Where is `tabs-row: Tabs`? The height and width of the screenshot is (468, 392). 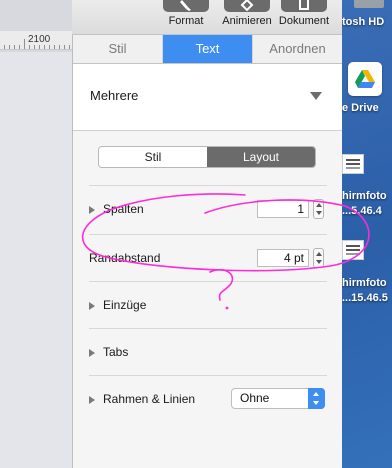 tabs-row: Tabs is located at coordinates (208, 351).